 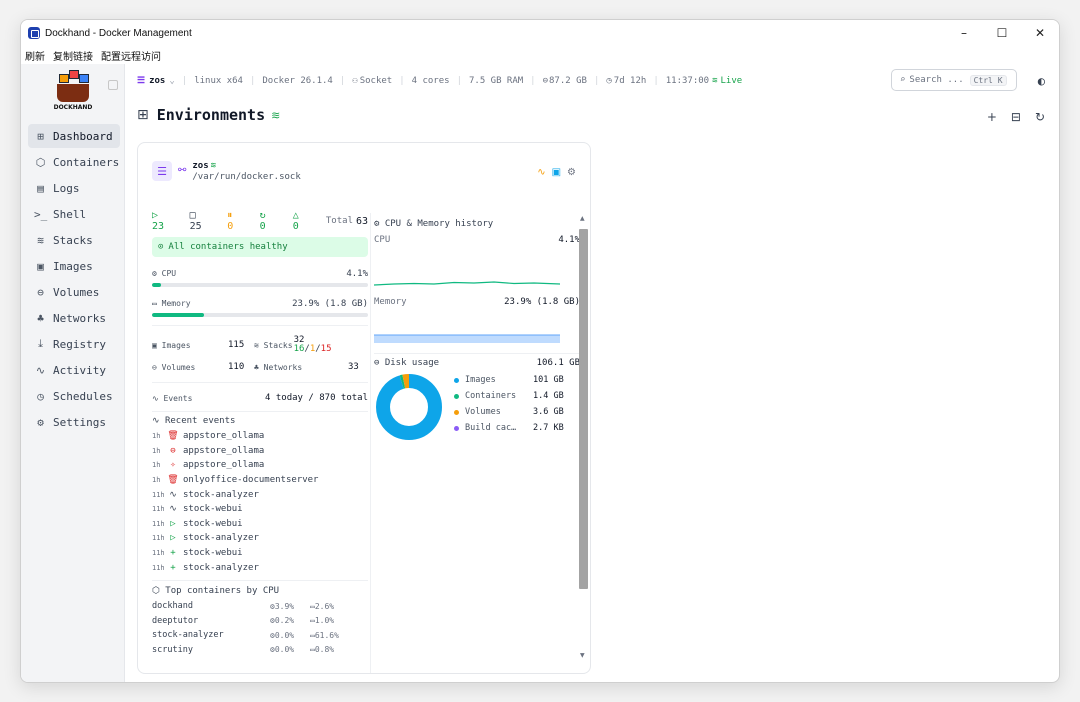 What do you see at coordinates (221, 538) in the screenshot?
I see `event-container: stock-analyzer` at bounding box center [221, 538].